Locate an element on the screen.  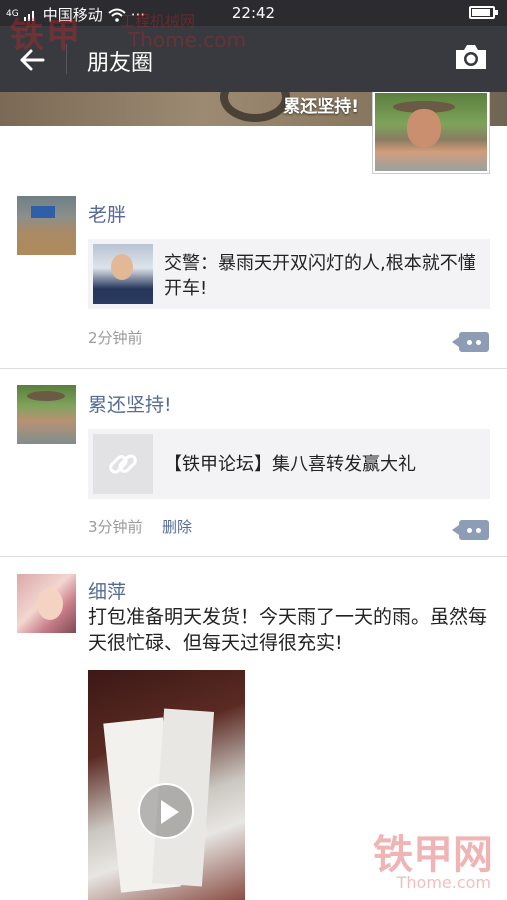
back-button is located at coordinates (32, 60).